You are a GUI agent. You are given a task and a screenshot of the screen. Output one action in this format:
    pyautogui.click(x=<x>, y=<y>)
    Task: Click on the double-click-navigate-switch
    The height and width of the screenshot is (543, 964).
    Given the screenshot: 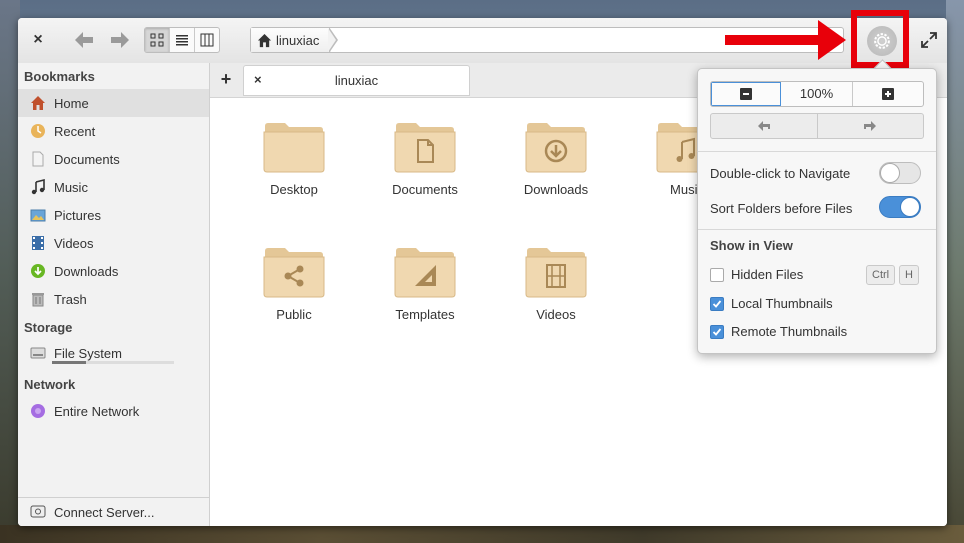 What is the action you would take?
    pyautogui.click(x=900, y=173)
    